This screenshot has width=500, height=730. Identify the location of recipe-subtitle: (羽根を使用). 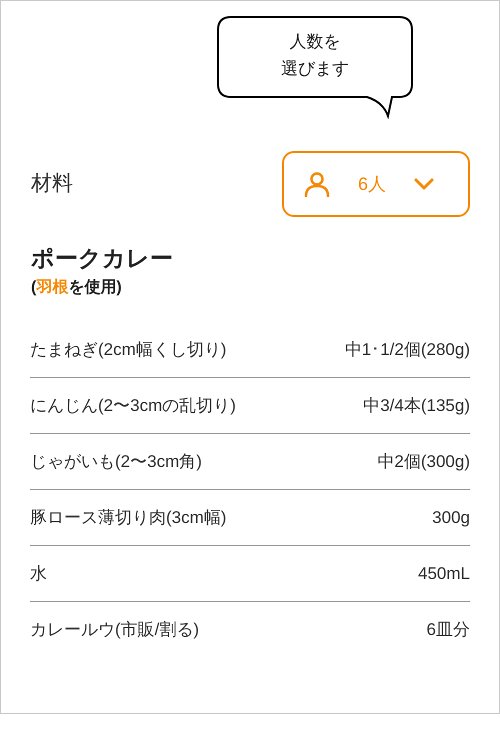
(77, 288).